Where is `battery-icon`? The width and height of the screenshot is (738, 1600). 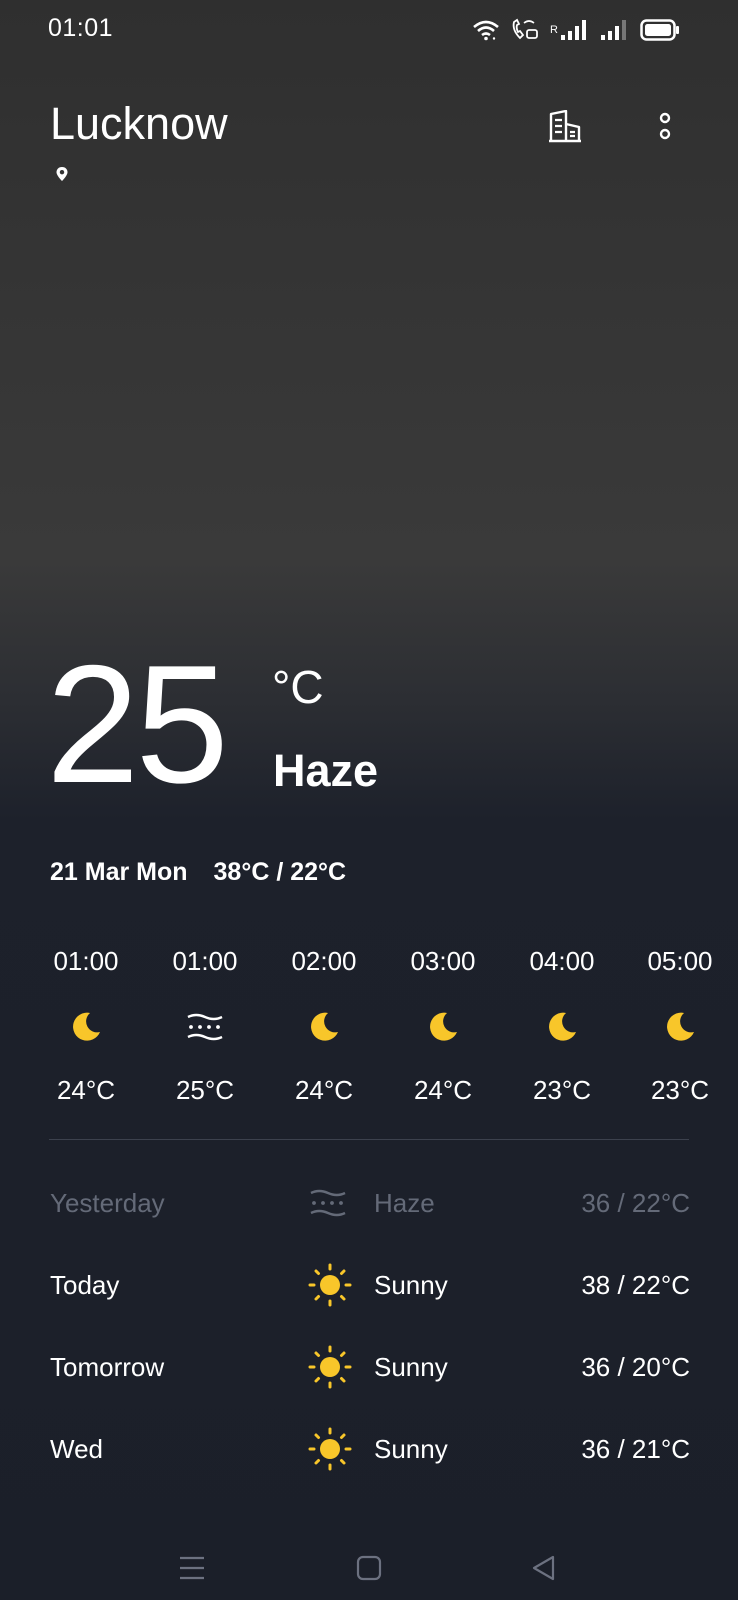
battery-icon is located at coordinates (659, 30).